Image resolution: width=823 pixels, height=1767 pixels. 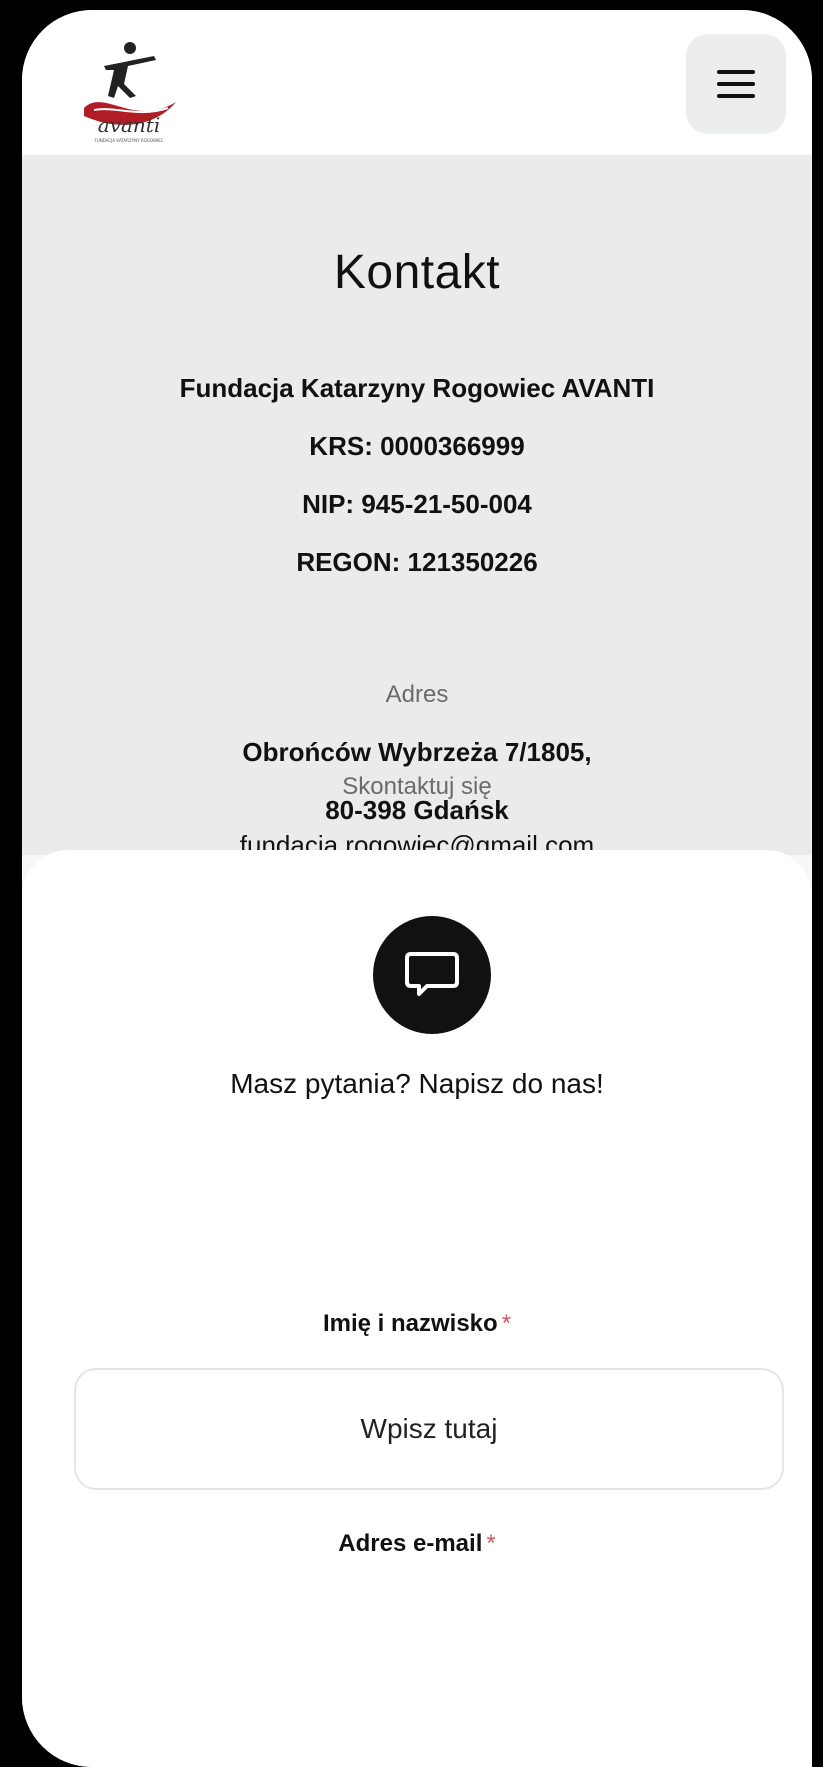 I want to click on krs-number: KRS: 0000366999, so click(x=417, y=446).